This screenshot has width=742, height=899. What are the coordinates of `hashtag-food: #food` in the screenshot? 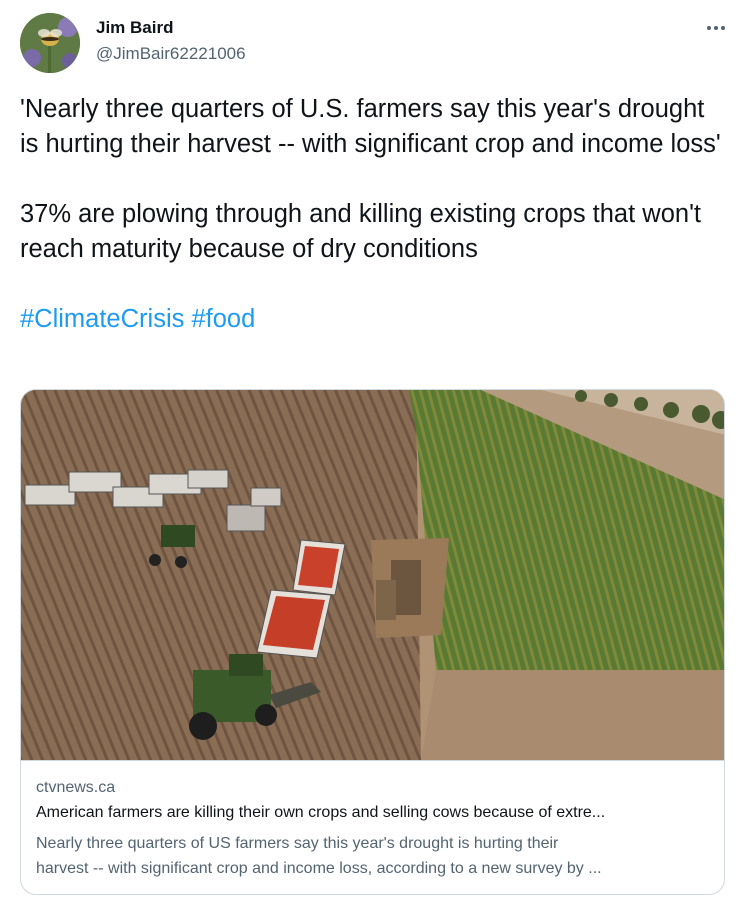 It's located at (223, 319).